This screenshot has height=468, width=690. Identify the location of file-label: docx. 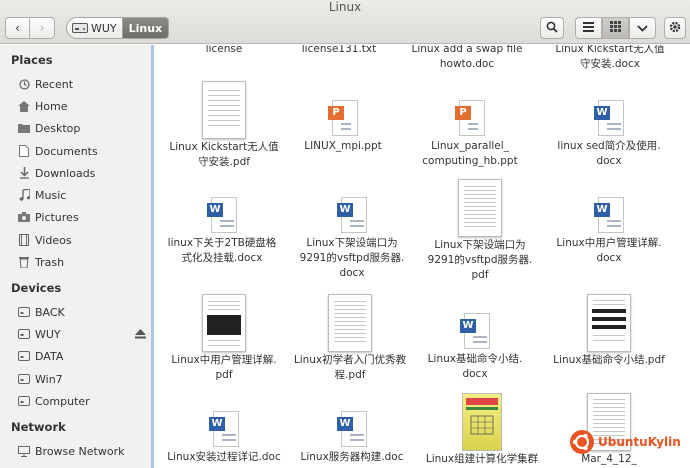
(609, 258).